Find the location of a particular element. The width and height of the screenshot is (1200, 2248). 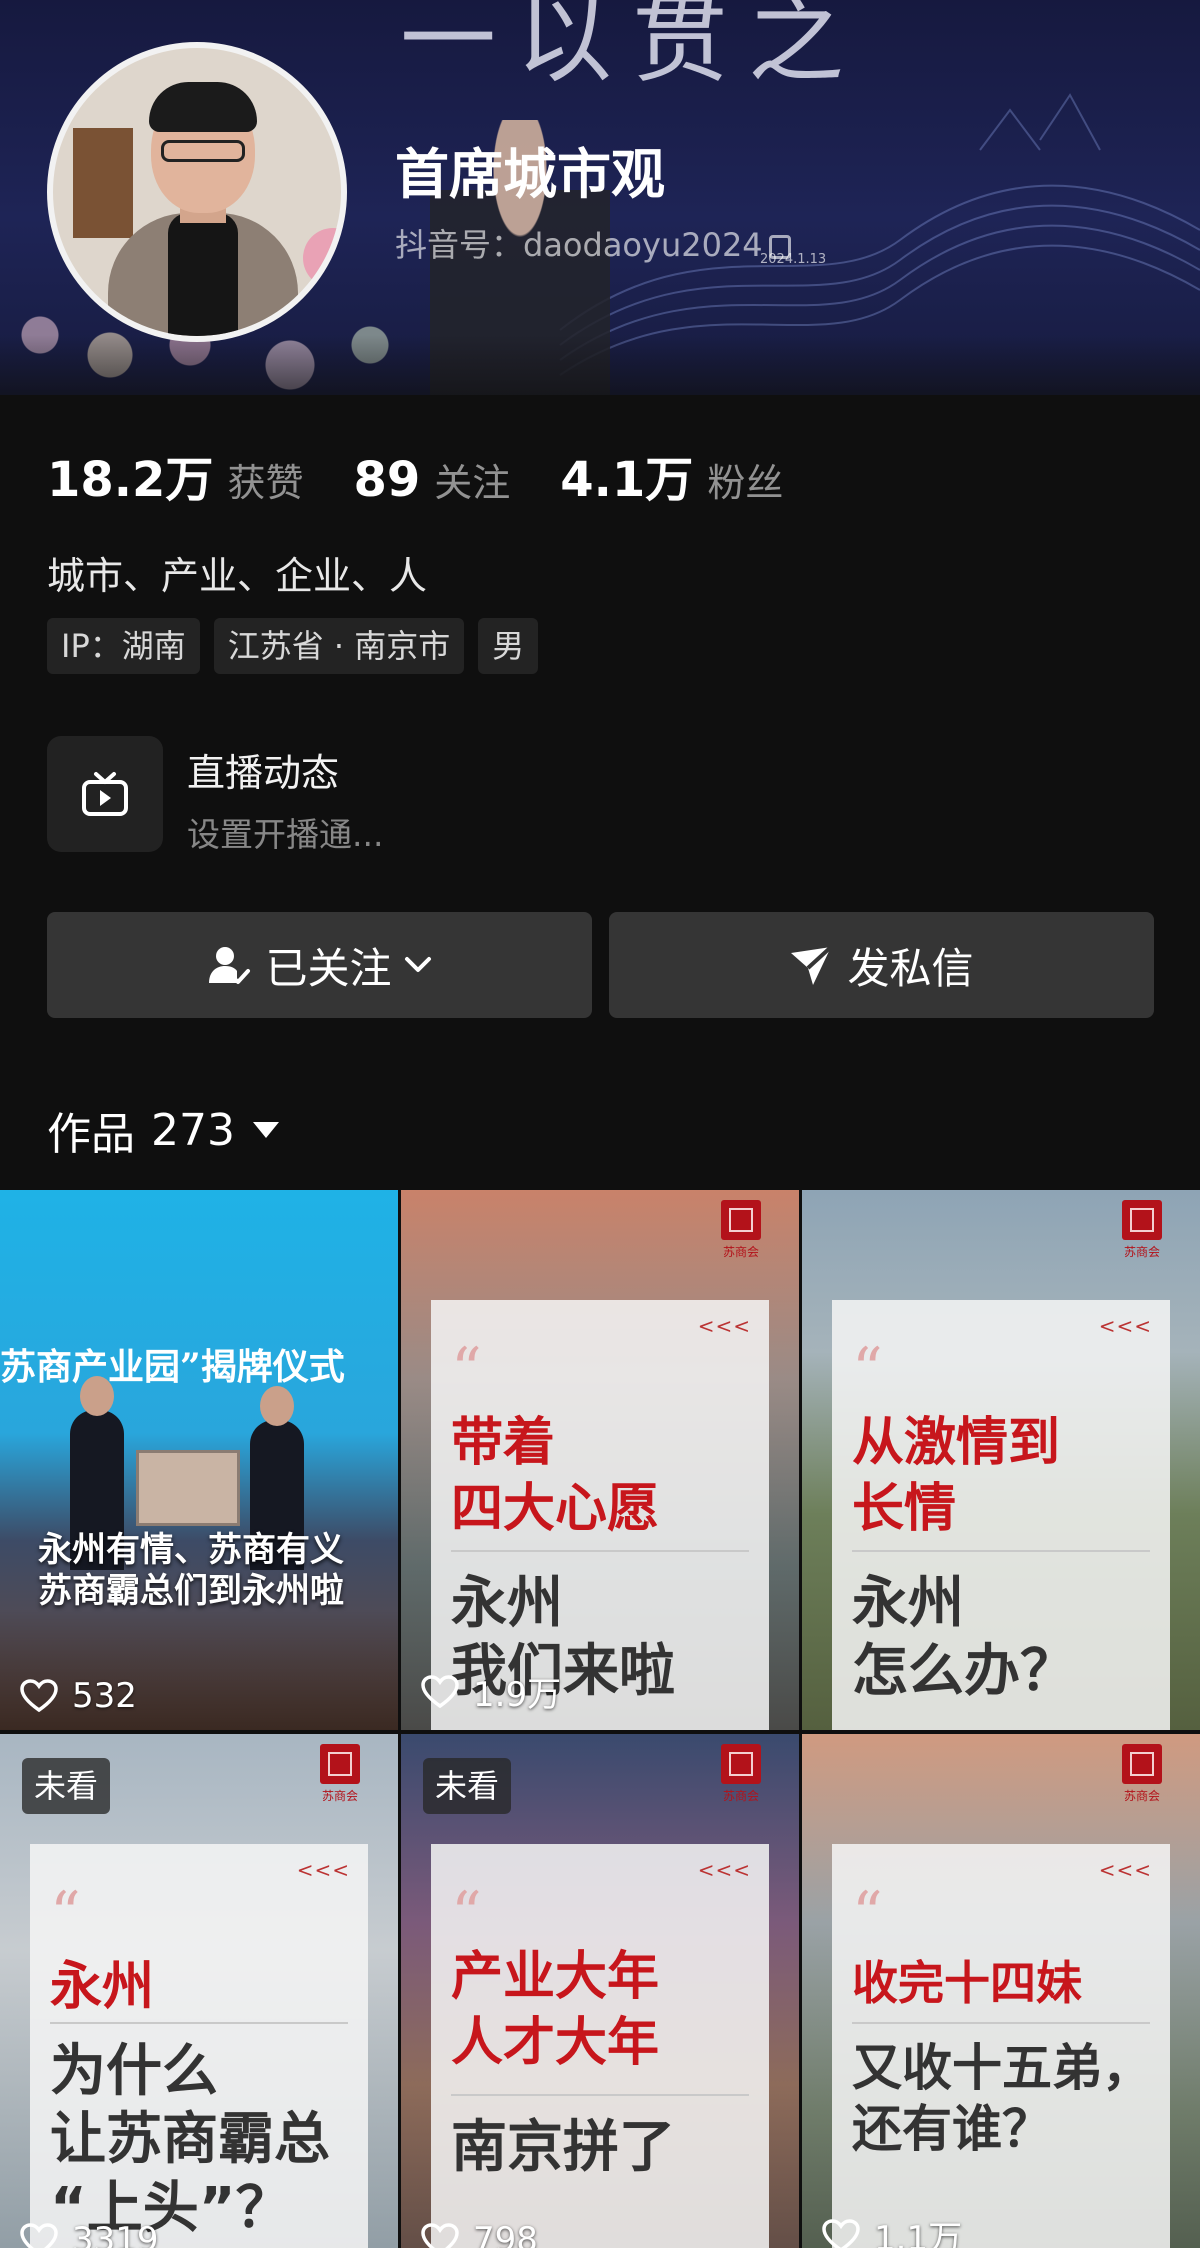

profile-bio: 城市、产业、企业、人 is located at coordinates (237, 576).